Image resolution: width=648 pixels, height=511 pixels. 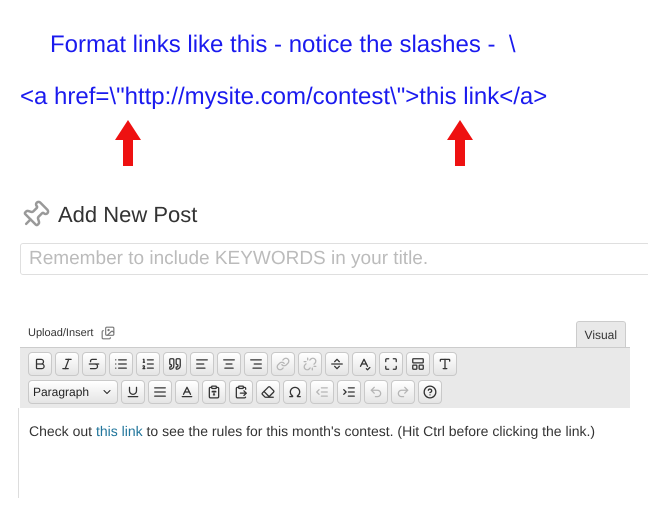 I want to click on unlink-icon, so click(x=310, y=364).